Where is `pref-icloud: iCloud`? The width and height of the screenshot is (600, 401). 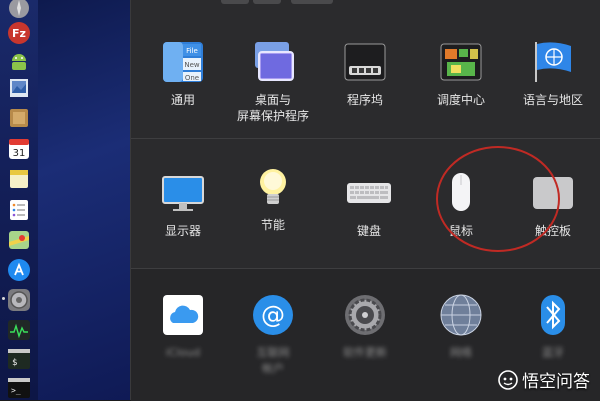
pref-icloud: iCloud is located at coordinates (183, 327).